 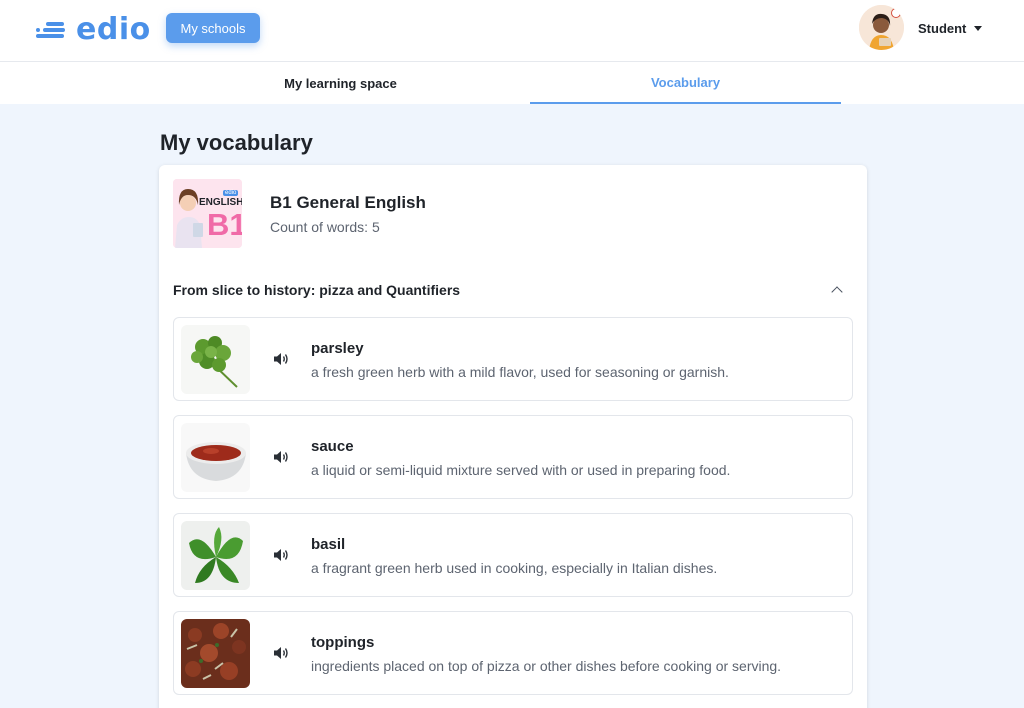 What do you see at coordinates (896, 13) in the screenshot?
I see `notification-badge` at bounding box center [896, 13].